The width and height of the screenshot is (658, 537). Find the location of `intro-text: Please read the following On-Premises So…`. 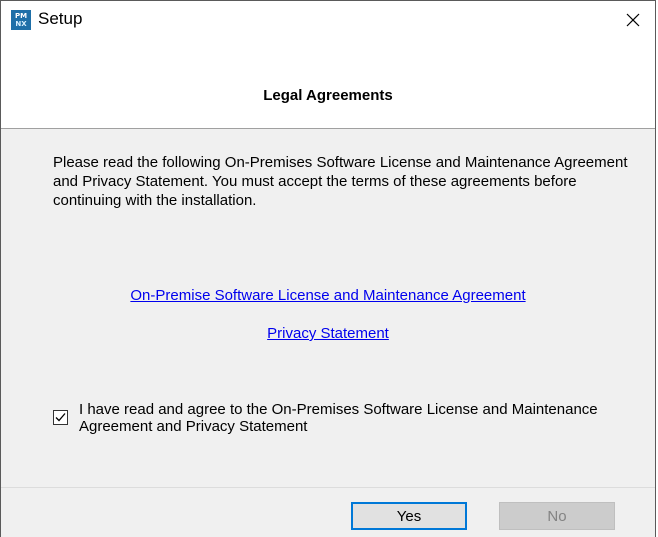

intro-text: Please read the following On-Premises So… is located at coordinates (340, 181).